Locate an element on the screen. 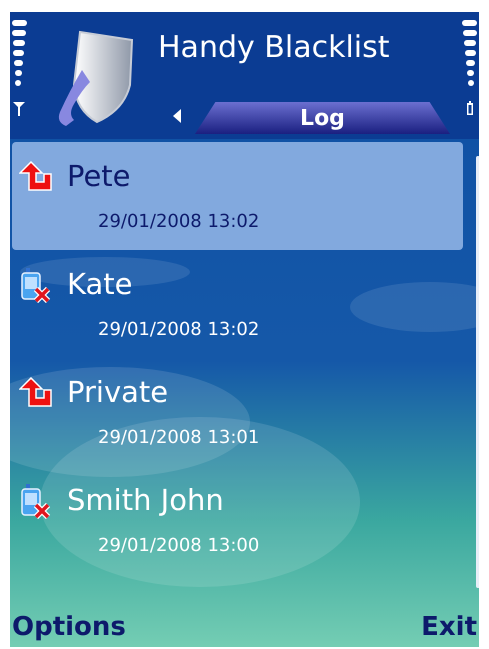 This screenshot has height=649, width=489. signal-icon is located at coordinates (20, 68).